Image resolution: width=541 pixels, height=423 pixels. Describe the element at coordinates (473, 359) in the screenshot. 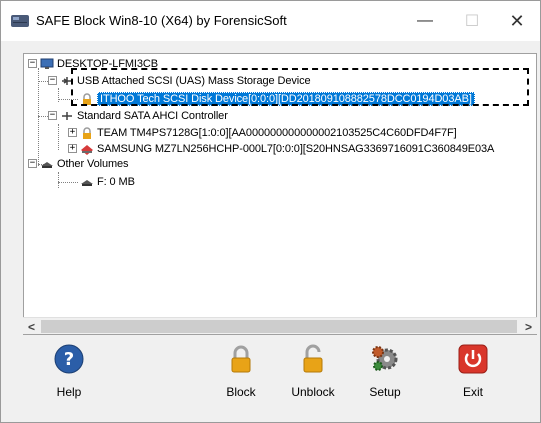

I see `power-icon` at that location.